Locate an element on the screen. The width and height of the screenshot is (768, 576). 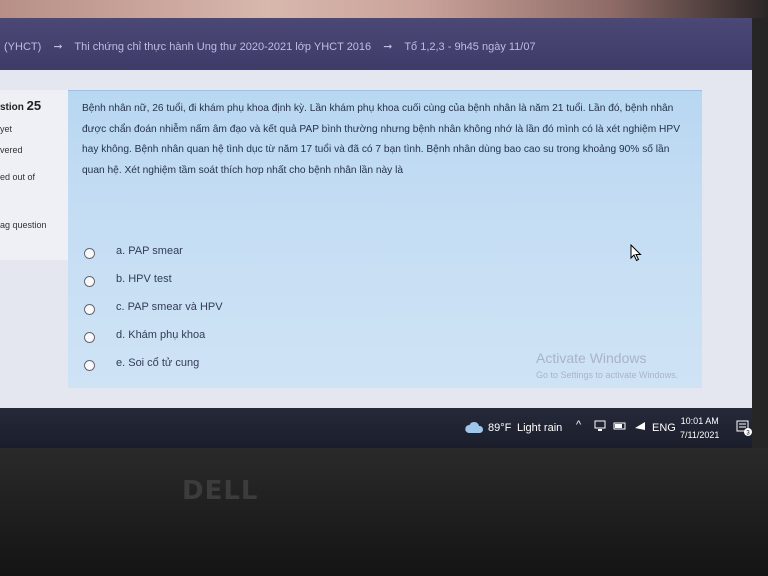
answer-label-d: d. Khám phụ khoa is located at coordinates (160, 335).